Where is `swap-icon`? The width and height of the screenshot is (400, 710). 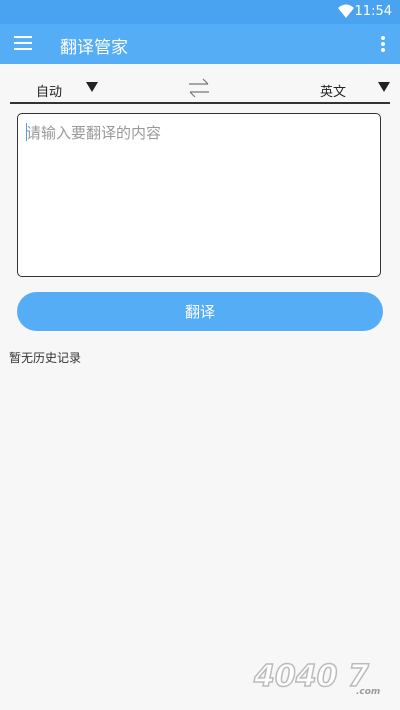
swap-icon is located at coordinates (199, 88).